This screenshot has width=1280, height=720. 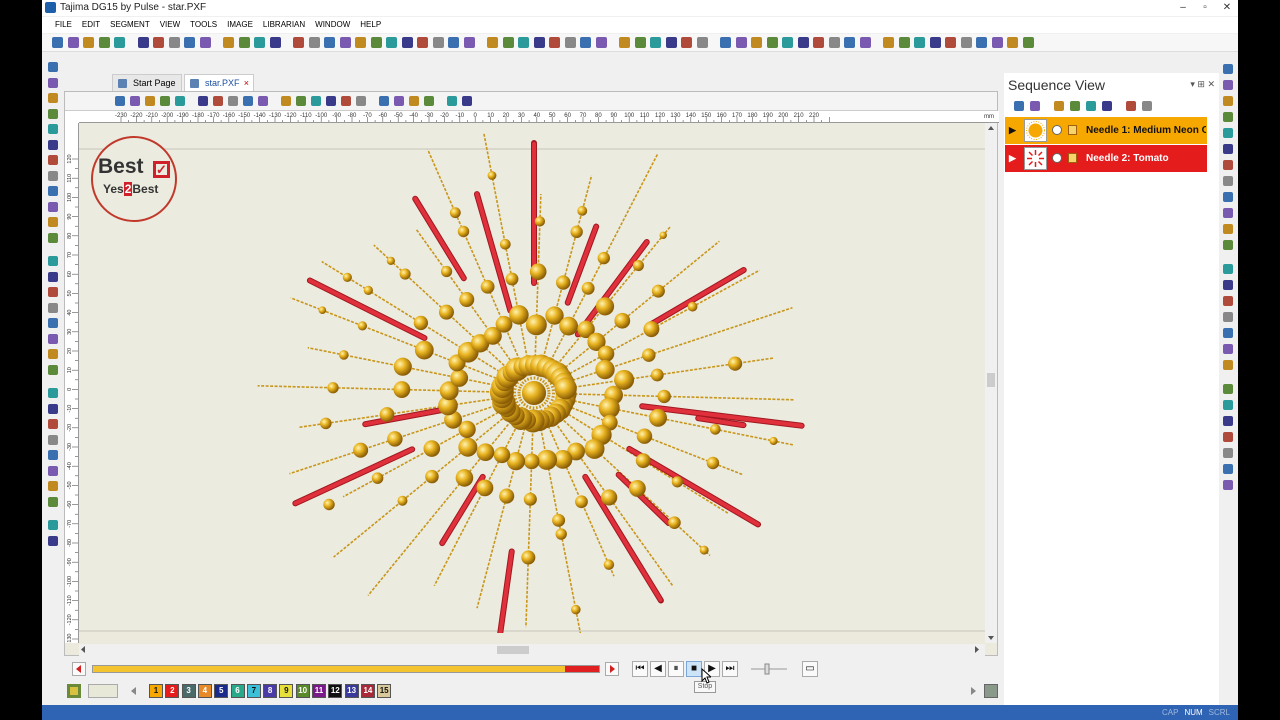 What do you see at coordinates (170, 25) in the screenshot?
I see `menu-view: VIEW` at bounding box center [170, 25].